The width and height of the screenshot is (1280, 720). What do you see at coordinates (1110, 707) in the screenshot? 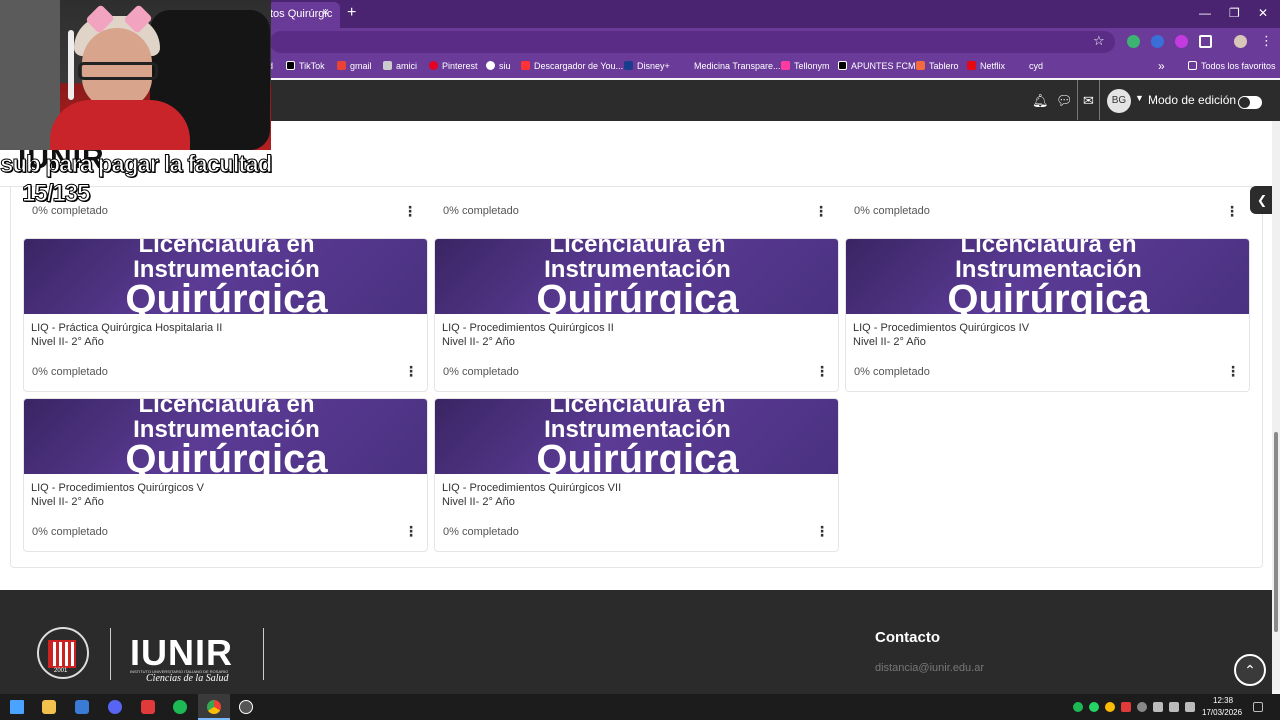
I see `chrome-tray-icon` at bounding box center [1110, 707].